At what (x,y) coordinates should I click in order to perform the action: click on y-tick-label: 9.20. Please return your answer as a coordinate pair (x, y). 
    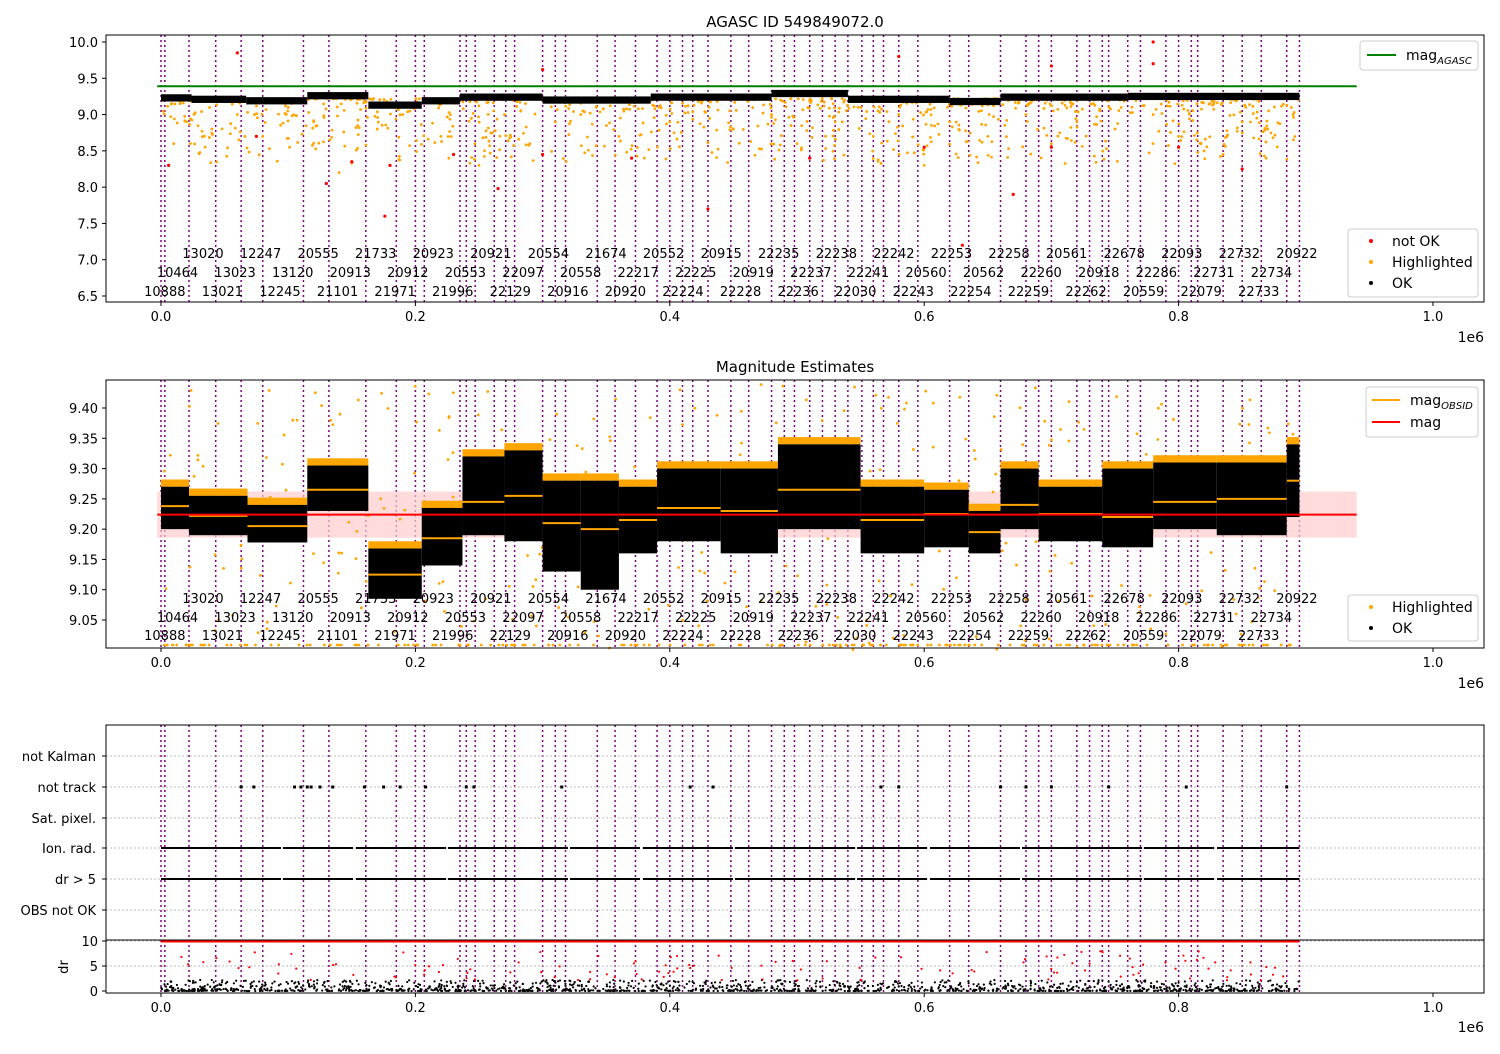
    Looking at the image, I should click on (83, 530).